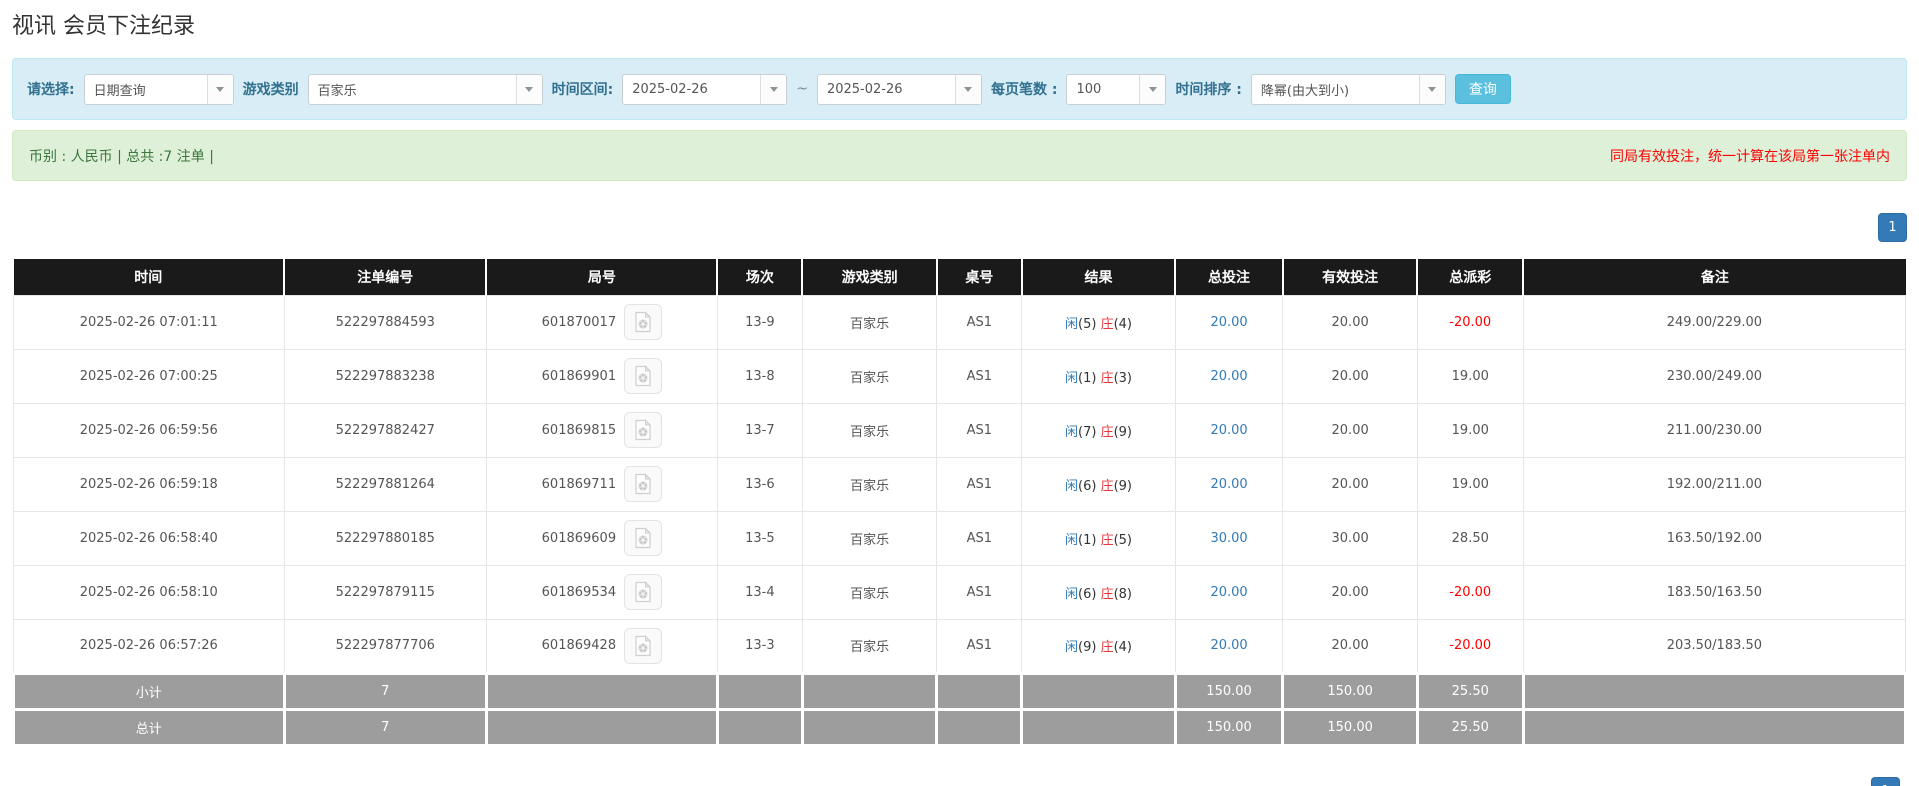 The image size is (1919, 786). What do you see at coordinates (1470, 538) in the screenshot?
I see `payout-cell: 28.50` at bounding box center [1470, 538].